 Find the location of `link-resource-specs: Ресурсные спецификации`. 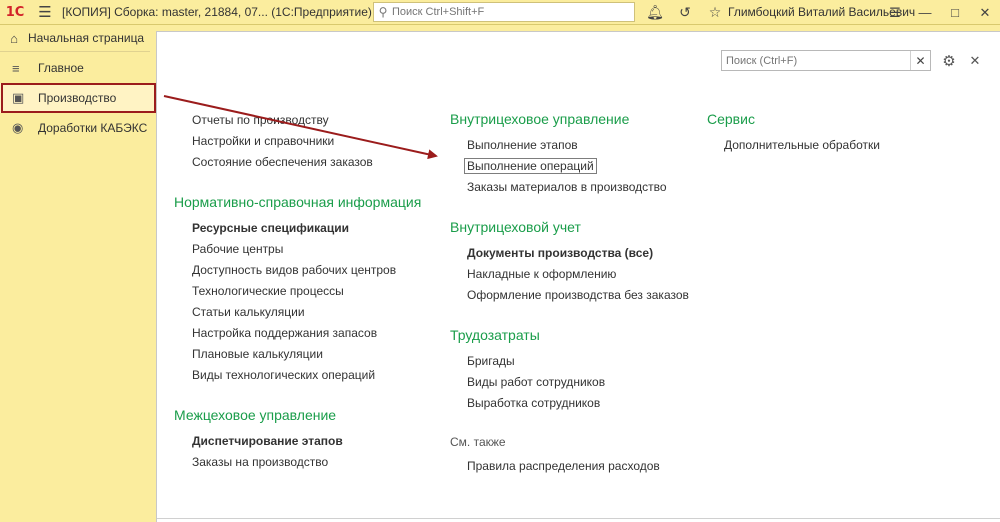

link-resource-specs: Ресурсные спецификации is located at coordinates (270, 228).